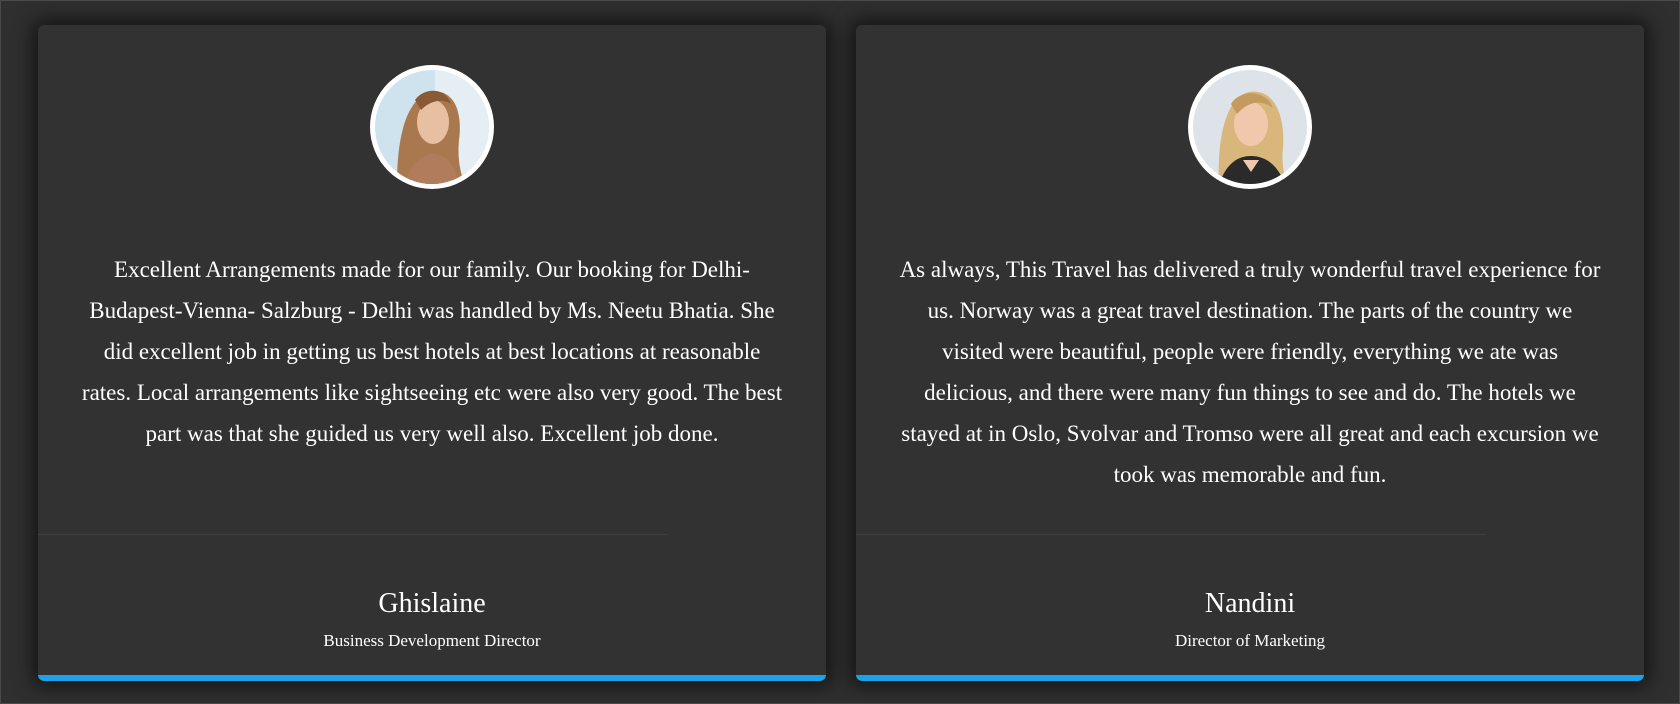  Describe the element at coordinates (432, 603) in the screenshot. I see `testimonial-name: Ghislaine` at that location.